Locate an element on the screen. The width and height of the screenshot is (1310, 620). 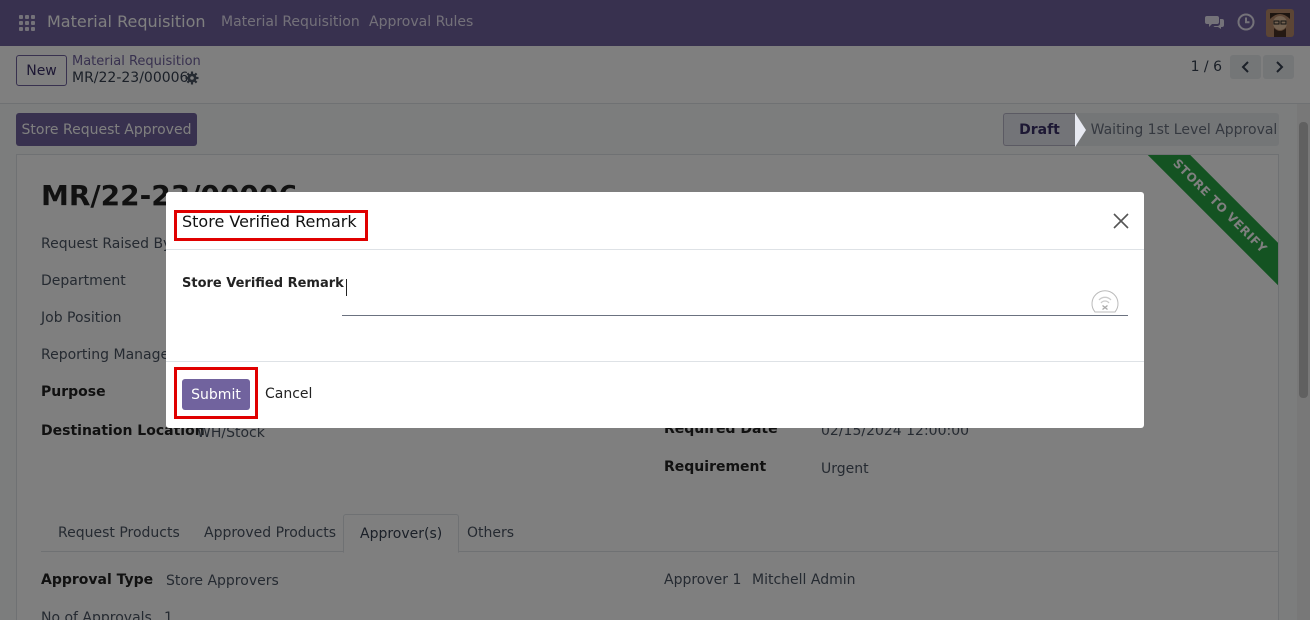
text-caret is located at coordinates (346, 287).